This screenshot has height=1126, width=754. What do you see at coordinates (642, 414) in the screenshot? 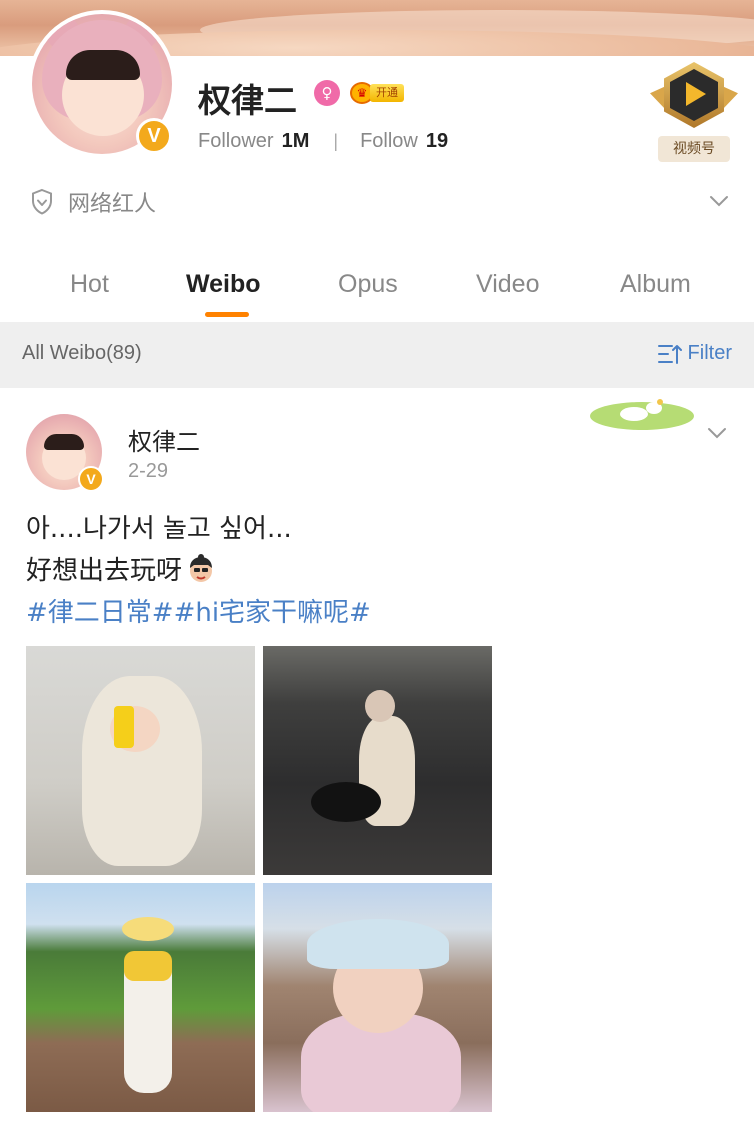
I see `card-decoration` at bounding box center [642, 414].